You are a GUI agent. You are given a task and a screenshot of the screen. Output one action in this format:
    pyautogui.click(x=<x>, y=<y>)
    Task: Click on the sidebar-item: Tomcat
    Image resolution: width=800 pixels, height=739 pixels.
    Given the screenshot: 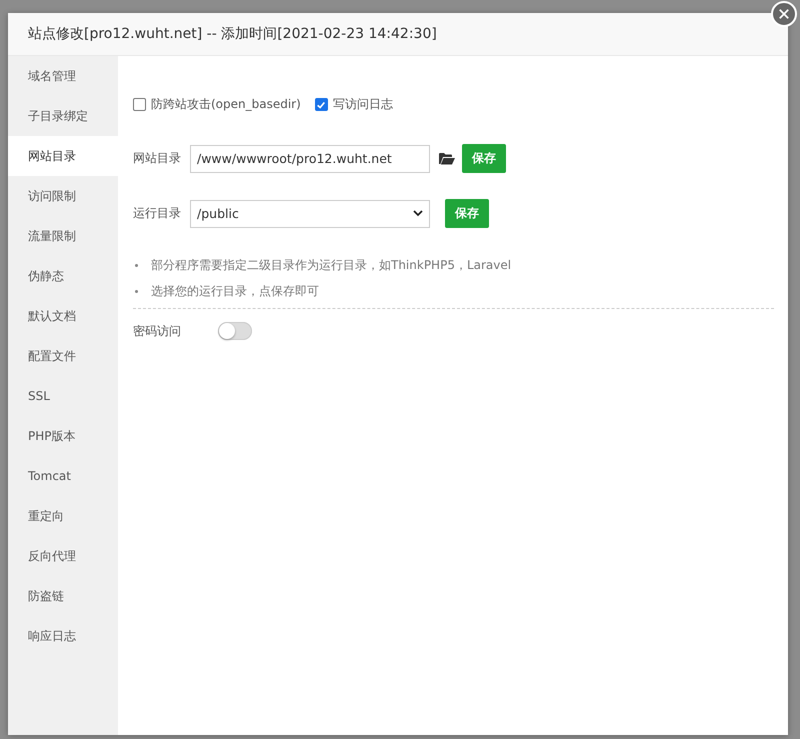 What is the action you would take?
    pyautogui.click(x=63, y=476)
    